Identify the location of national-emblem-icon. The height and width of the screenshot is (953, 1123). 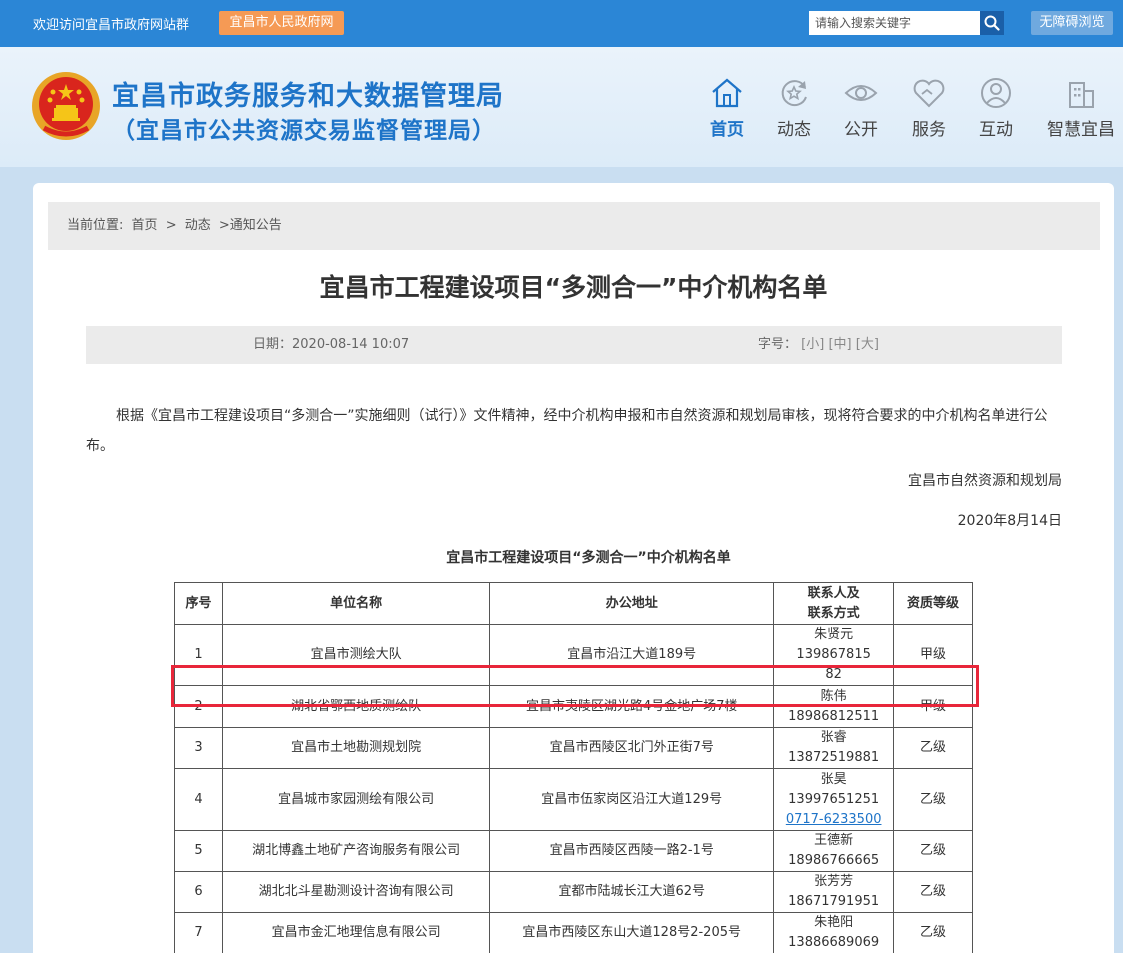
(66, 106).